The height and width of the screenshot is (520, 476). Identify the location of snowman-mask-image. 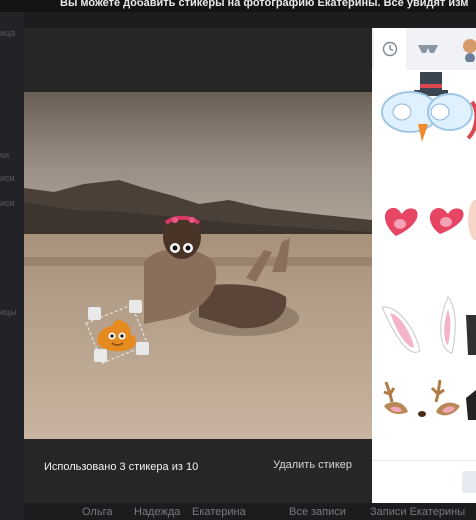
(428, 107).